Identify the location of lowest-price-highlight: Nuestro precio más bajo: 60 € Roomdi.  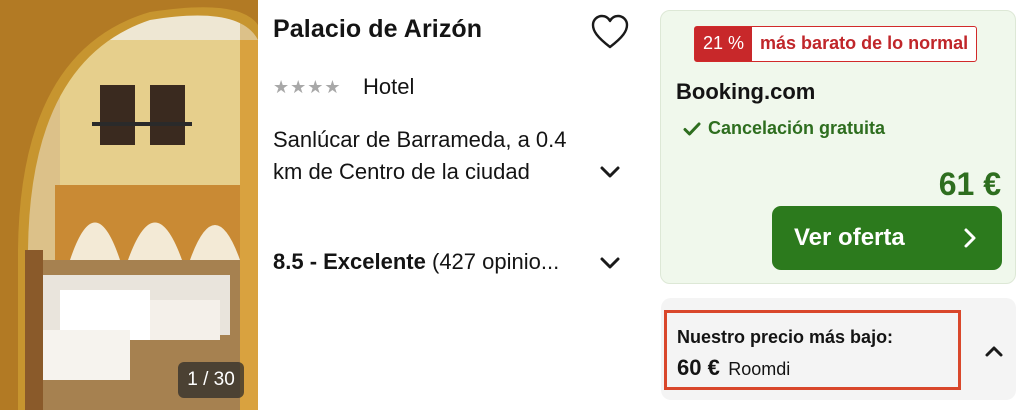
(812, 350).